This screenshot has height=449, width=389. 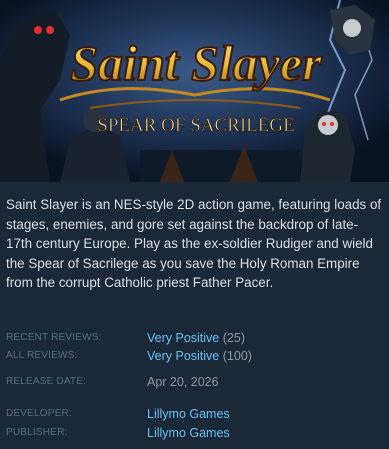 What do you see at coordinates (188, 414) in the screenshot?
I see `developer-link: Lillymo Games` at bounding box center [188, 414].